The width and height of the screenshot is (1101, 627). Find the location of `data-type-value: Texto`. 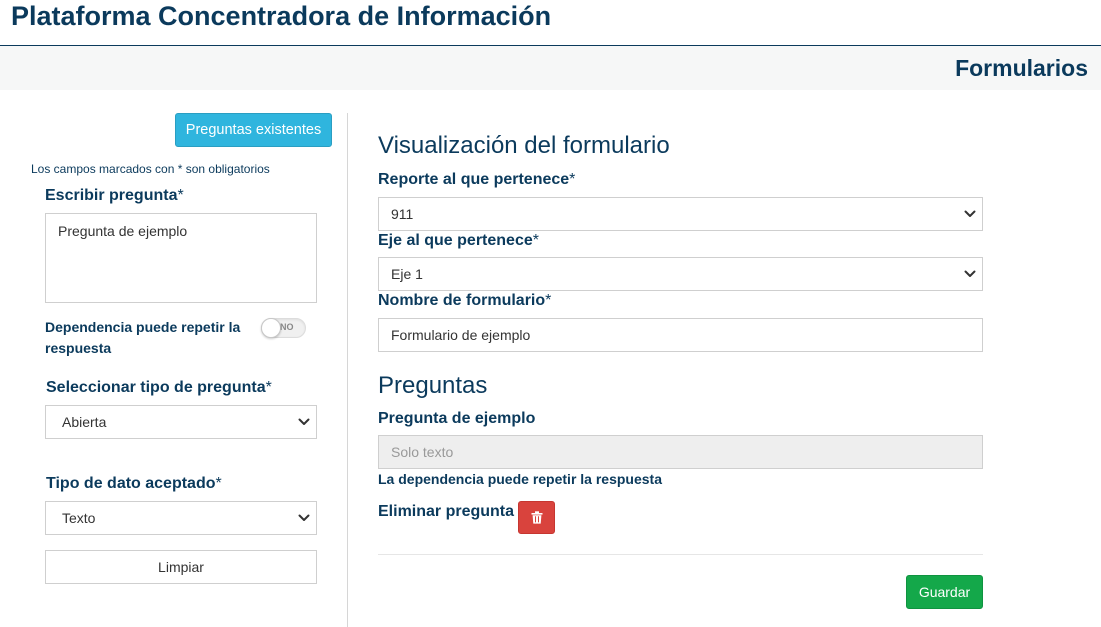

data-type-value: Texto is located at coordinates (79, 518).